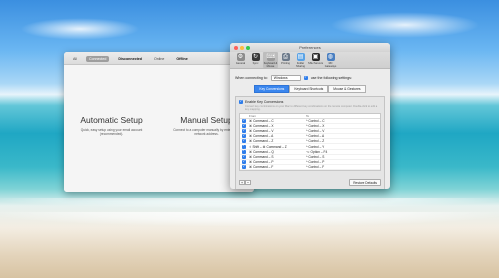 The height and width of the screenshot is (278, 499). What do you see at coordinates (251, 78) in the screenshot?
I see `when-connecting-label: When connecting to:` at bounding box center [251, 78].